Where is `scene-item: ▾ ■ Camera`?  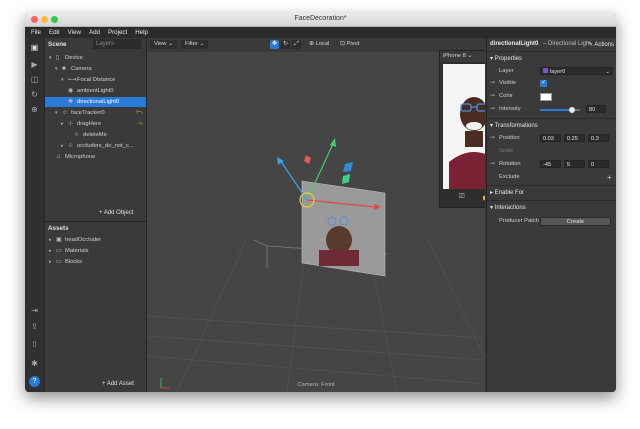 scene-item: ▾ ■ Camera is located at coordinates (95, 69).